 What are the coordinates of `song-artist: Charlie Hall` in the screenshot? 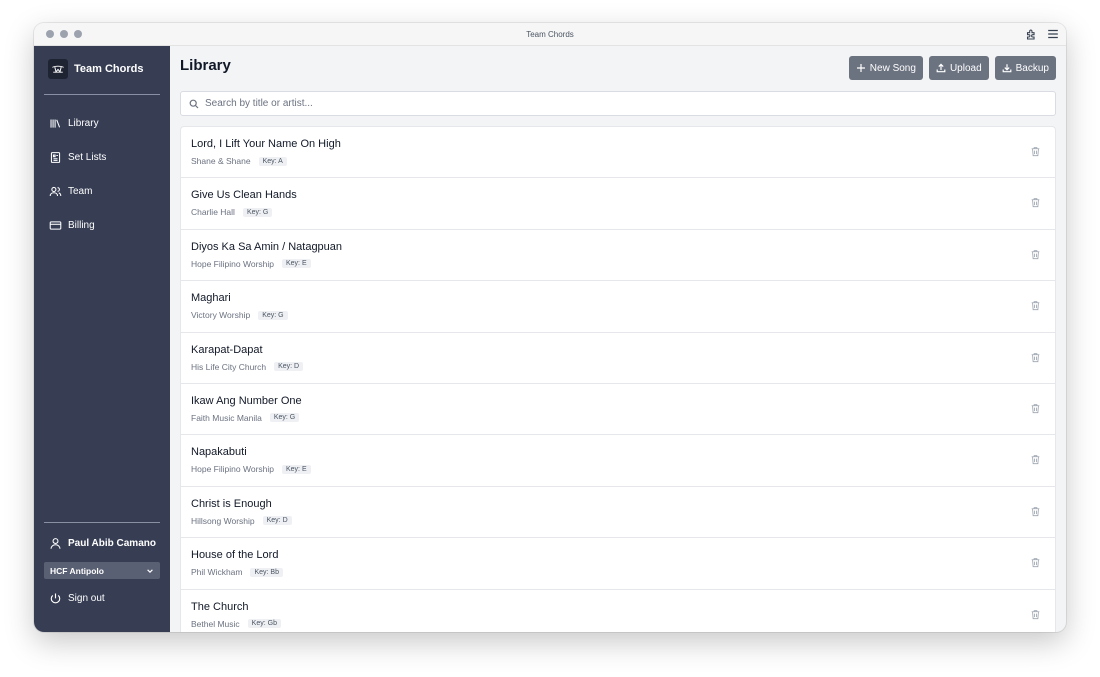 It's located at (213, 212).